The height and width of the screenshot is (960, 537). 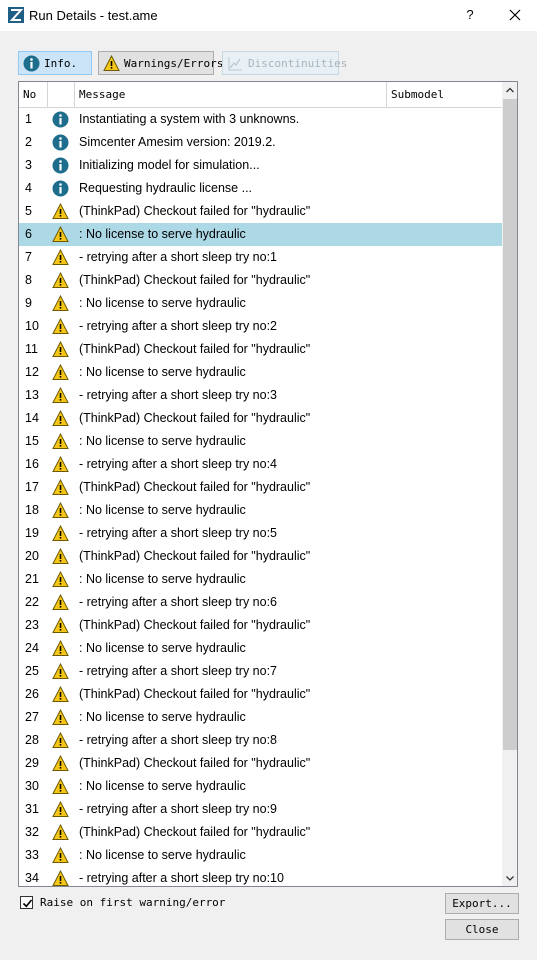 What do you see at coordinates (28, 165) in the screenshot?
I see `row-number: 3` at bounding box center [28, 165].